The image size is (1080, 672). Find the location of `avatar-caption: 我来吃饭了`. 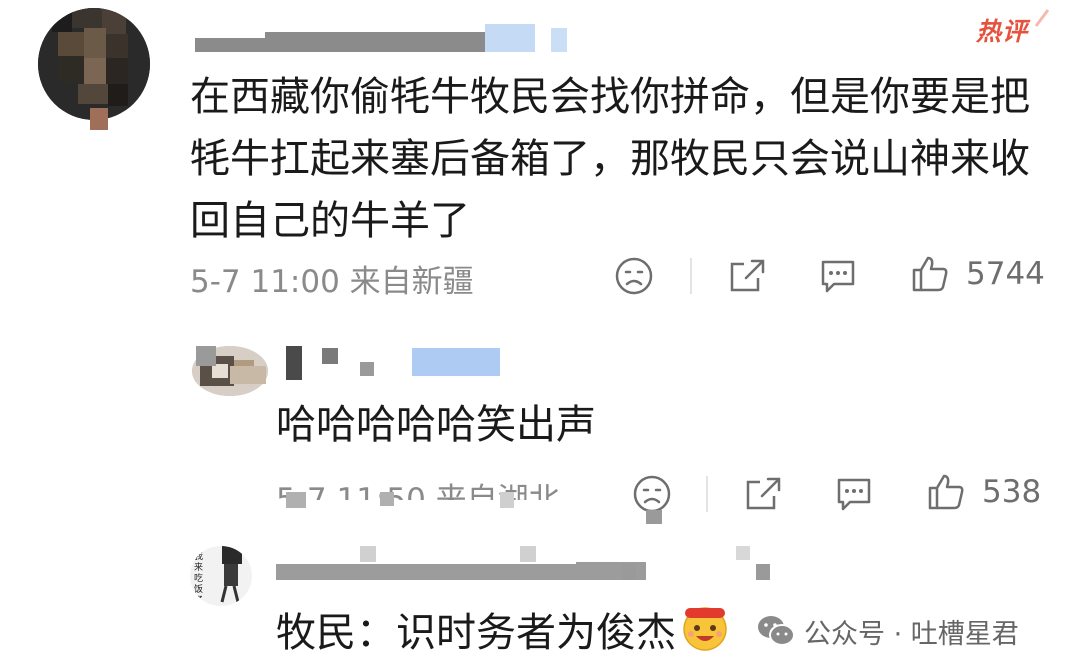

avatar-caption: 我来吃饭了 is located at coordinates (199, 579).